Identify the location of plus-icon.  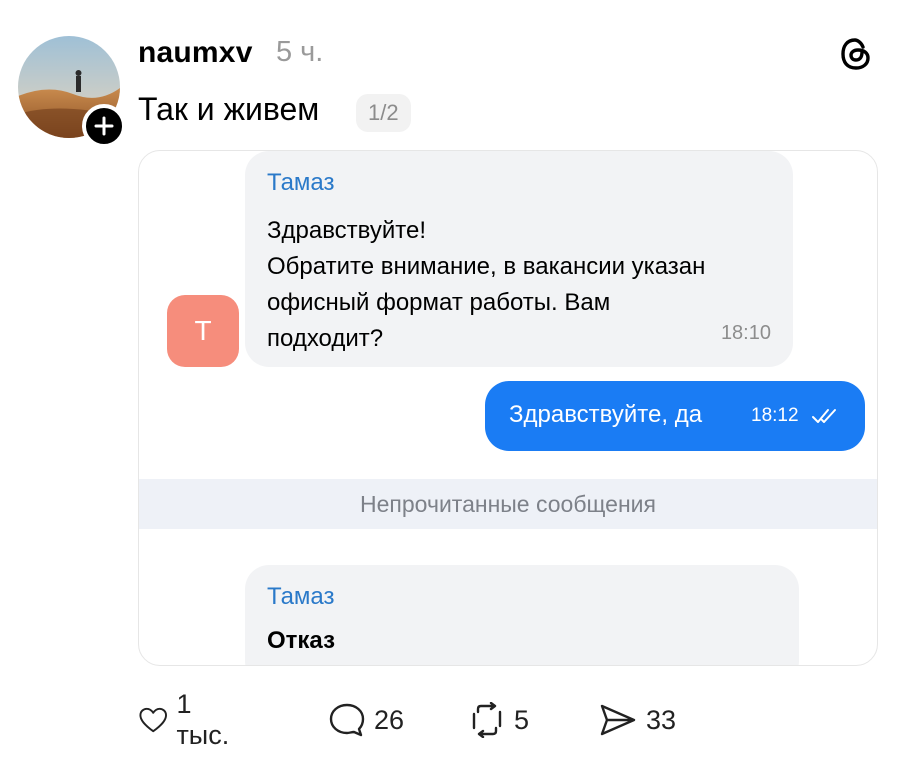
(104, 126).